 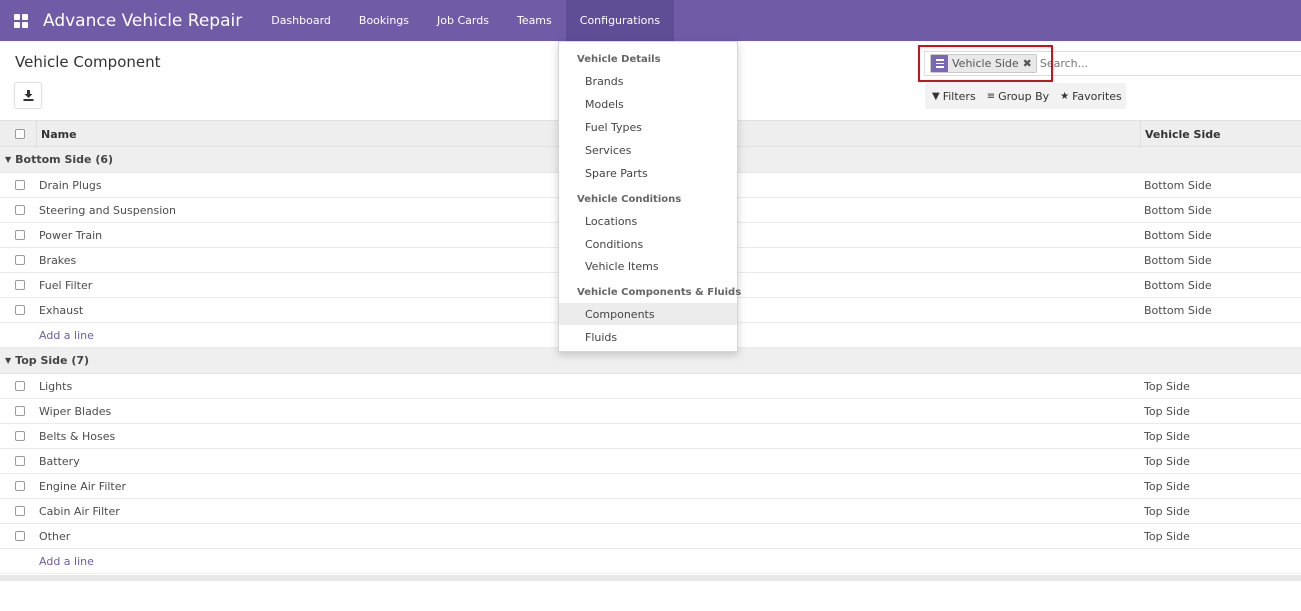 What do you see at coordinates (58, 260) in the screenshot?
I see `row-name: Brakes` at bounding box center [58, 260].